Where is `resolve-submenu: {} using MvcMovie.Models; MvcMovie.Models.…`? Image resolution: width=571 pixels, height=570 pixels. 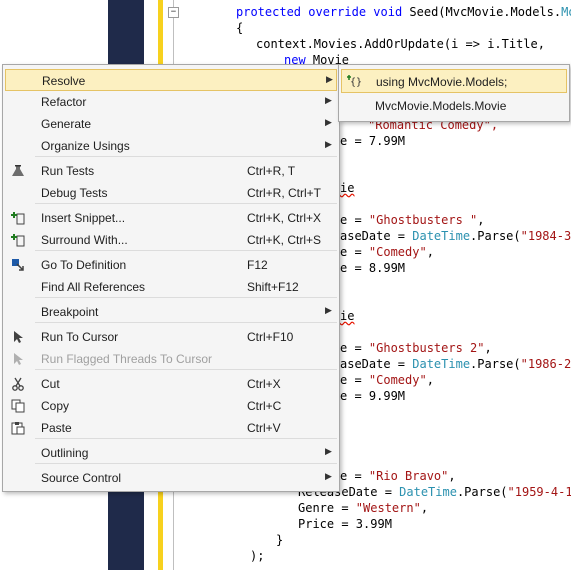
resolve-submenu: {} using MvcMovie.Models; MvcMovie.Models.… is located at coordinates (454, 93).